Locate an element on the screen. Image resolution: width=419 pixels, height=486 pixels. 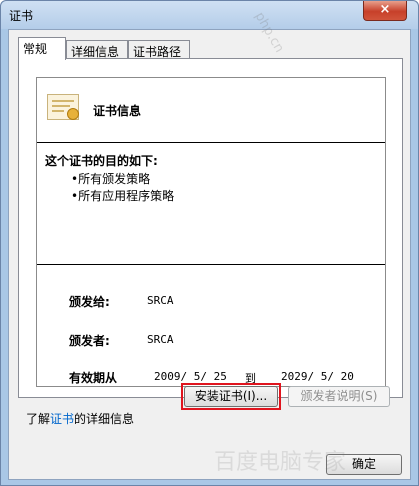
purpose-item: •所有应用程序策略 is located at coordinates (123, 196).